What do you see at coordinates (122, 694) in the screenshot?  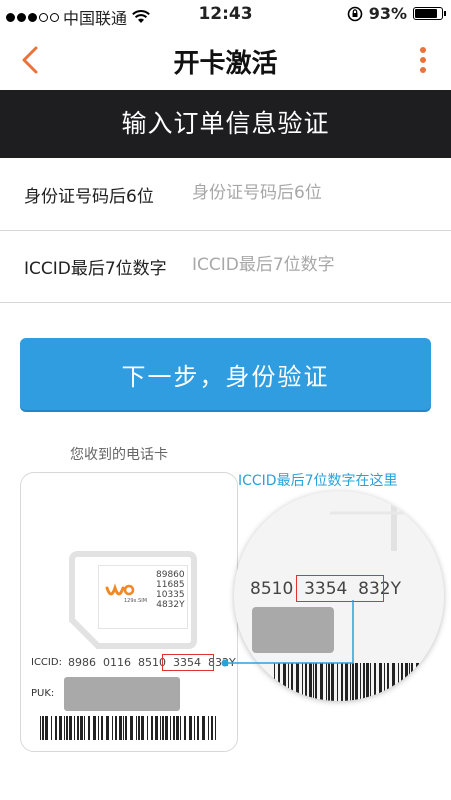 I see `puk-scratch-area` at bounding box center [122, 694].